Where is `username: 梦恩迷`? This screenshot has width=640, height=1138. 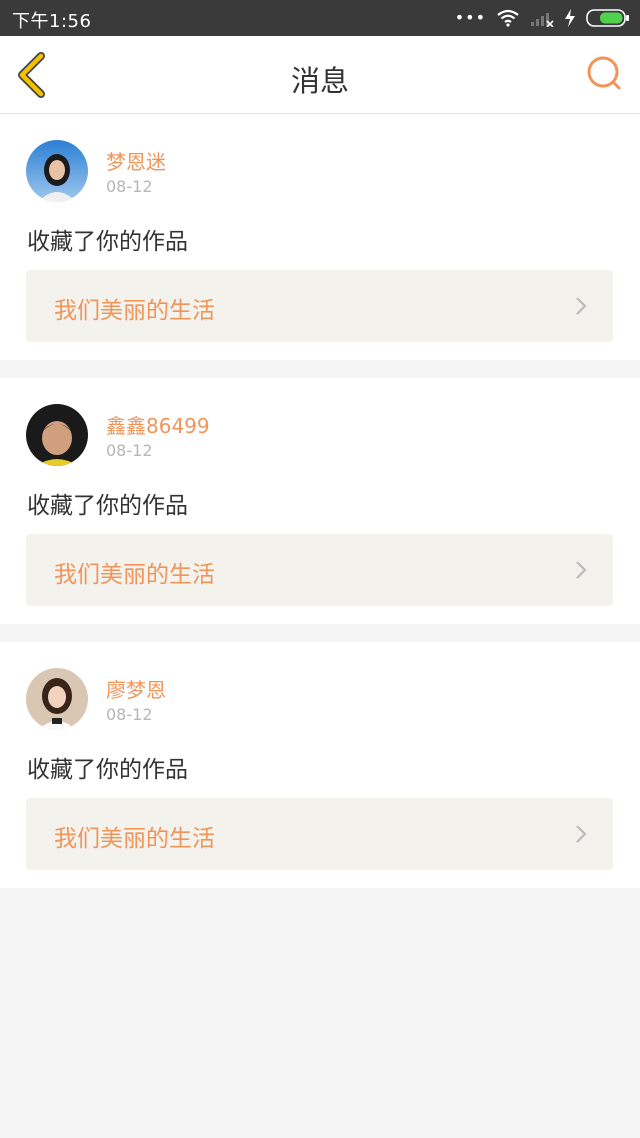
username: 梦恩迷 is located at coordinates (136, 160).